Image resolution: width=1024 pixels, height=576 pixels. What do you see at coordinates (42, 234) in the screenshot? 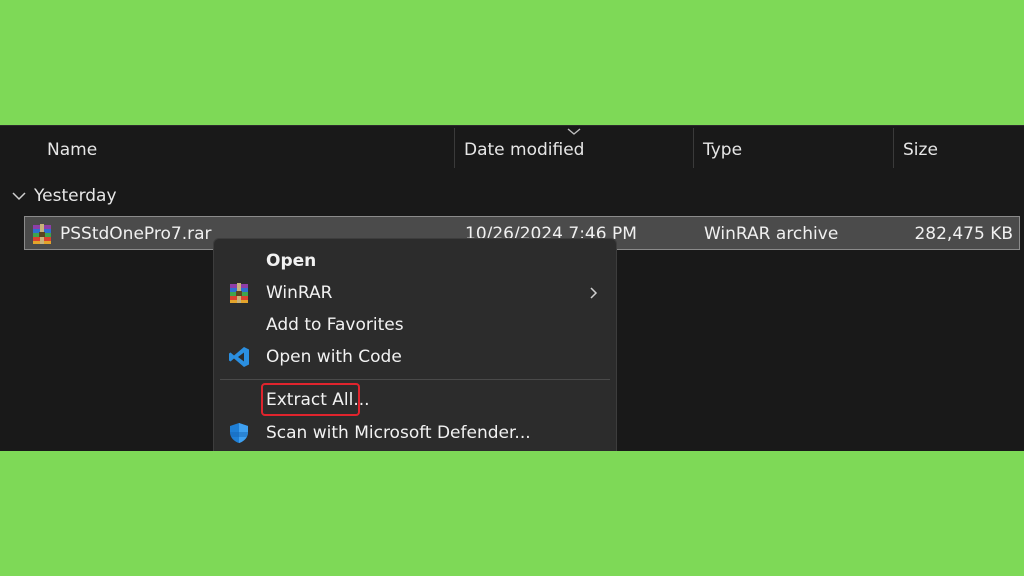
I see `winrar-archive-icon` at bounding box center [42, 234].